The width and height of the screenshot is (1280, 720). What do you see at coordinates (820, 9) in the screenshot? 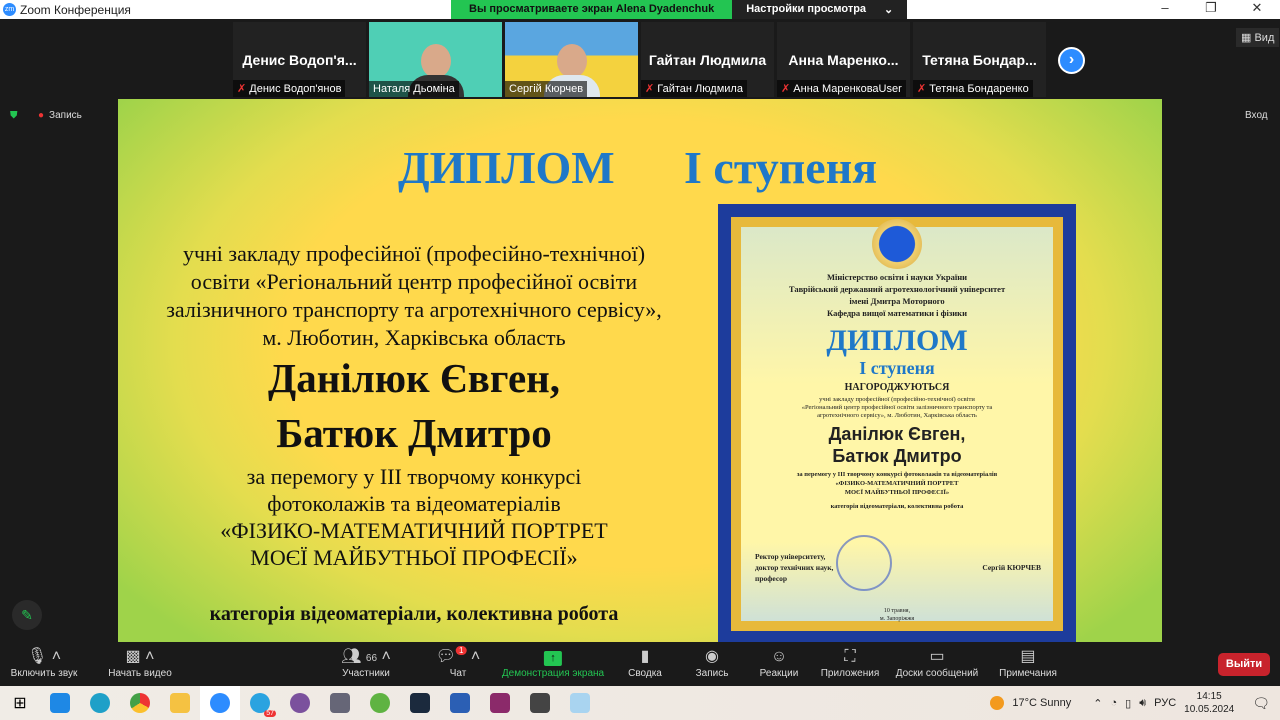
I see `view-settings-button: Настройки просмотра ⌄` at bounding box center [820, 9].